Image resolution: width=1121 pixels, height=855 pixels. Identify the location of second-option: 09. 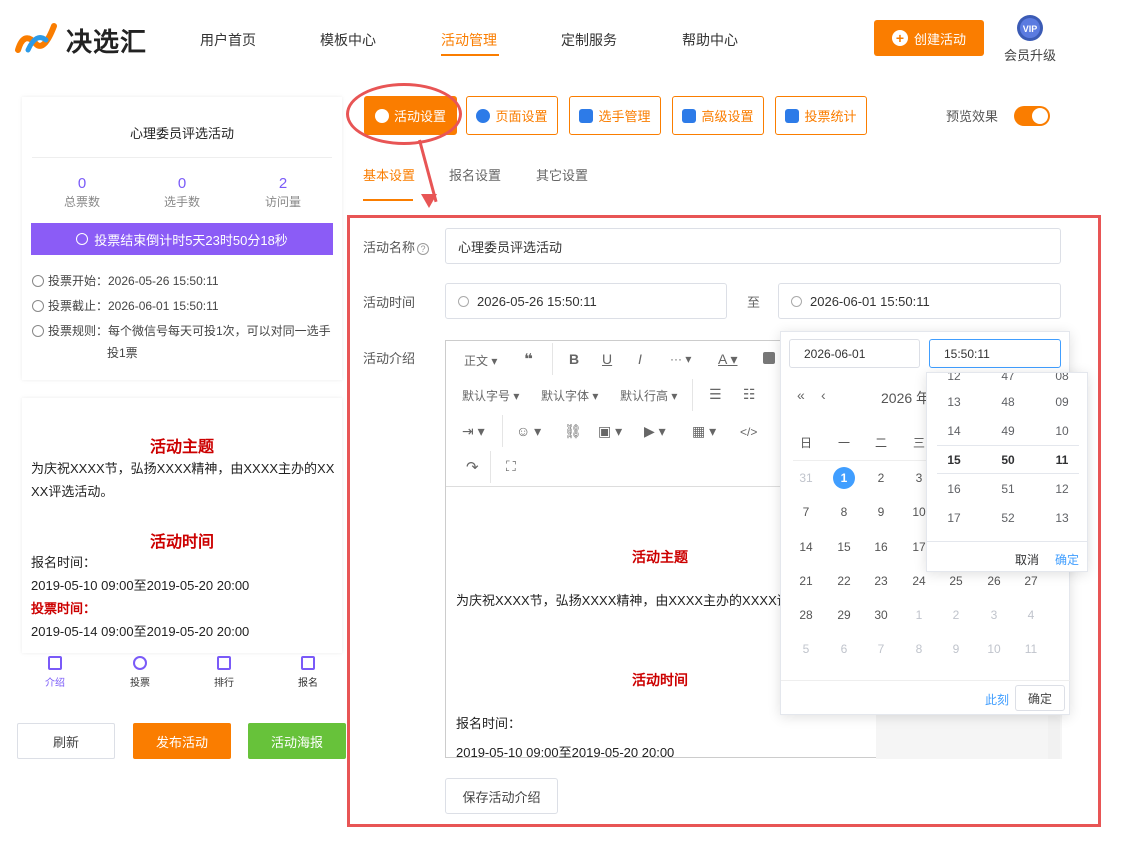
(1061, 402).